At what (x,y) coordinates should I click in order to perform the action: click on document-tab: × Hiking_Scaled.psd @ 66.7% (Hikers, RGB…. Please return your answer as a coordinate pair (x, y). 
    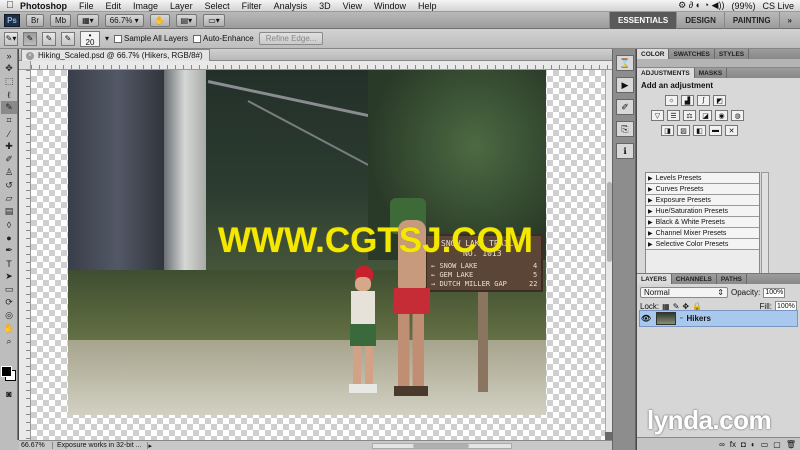
    Looking at the image, I should click on (115, 55).